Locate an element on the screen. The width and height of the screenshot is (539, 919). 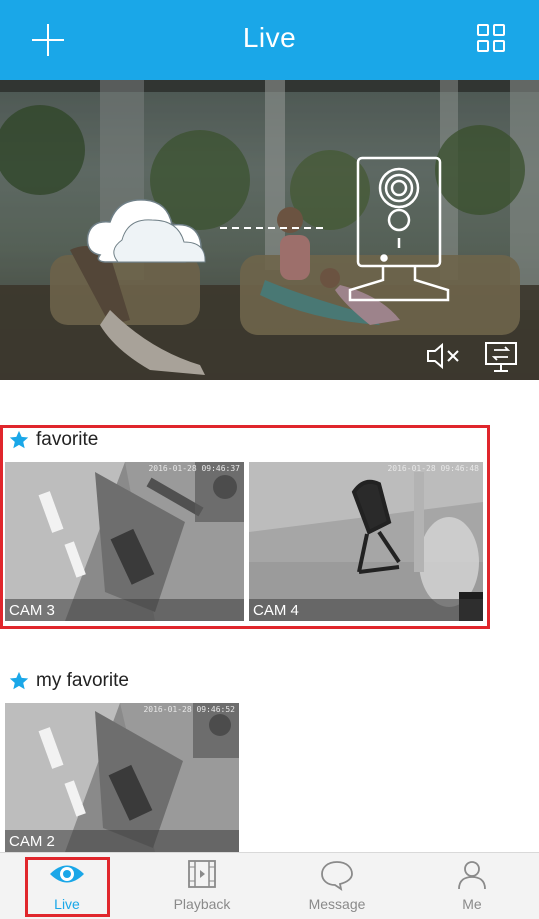
camera-label: CAM 3 is located at coordinates (32, 610).